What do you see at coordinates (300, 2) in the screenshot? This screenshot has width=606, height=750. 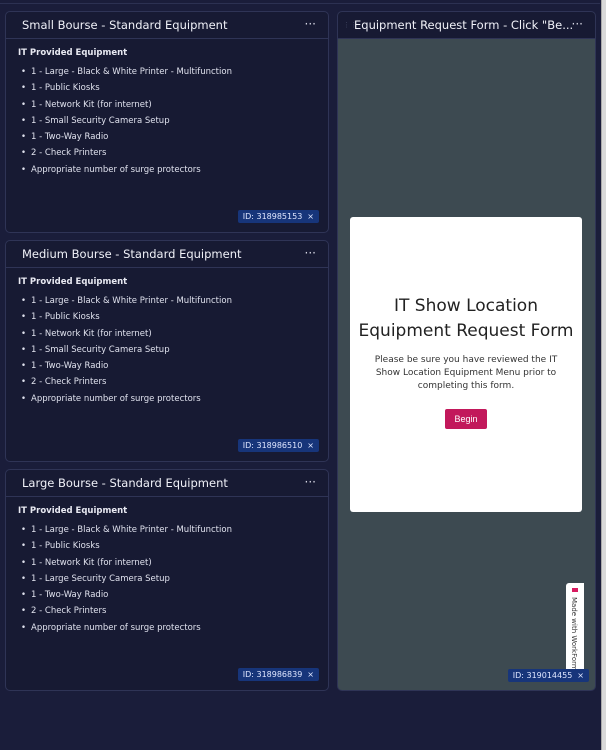 I see `top-divider` at bounding box center [300, 2].